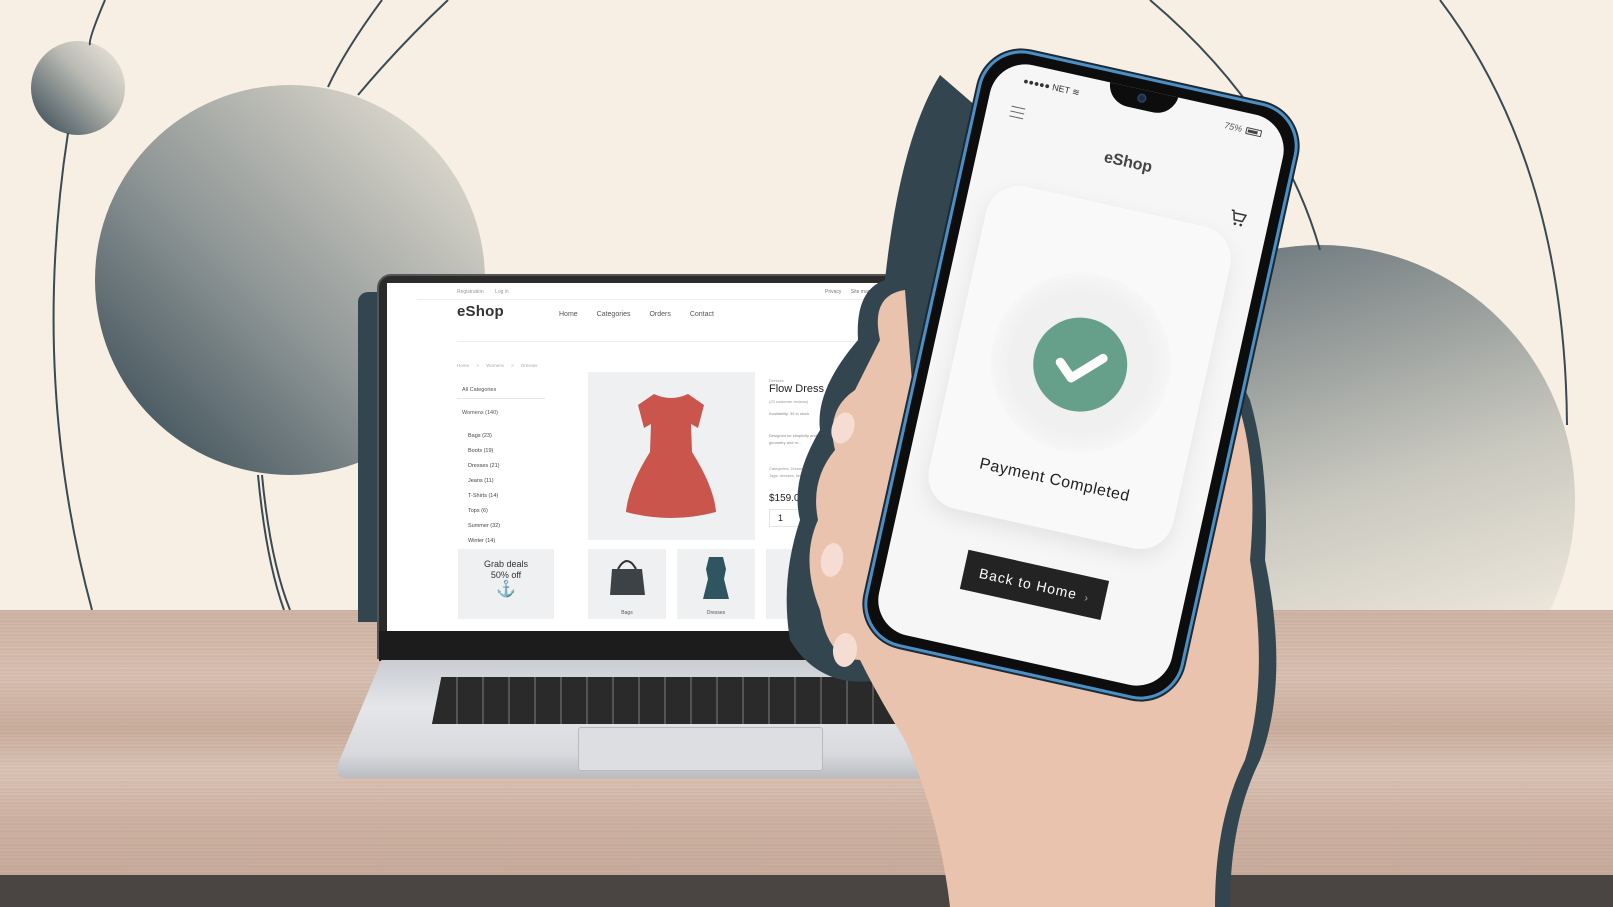  I want to click on hamburger-menu-icon, so click(1017, 114).